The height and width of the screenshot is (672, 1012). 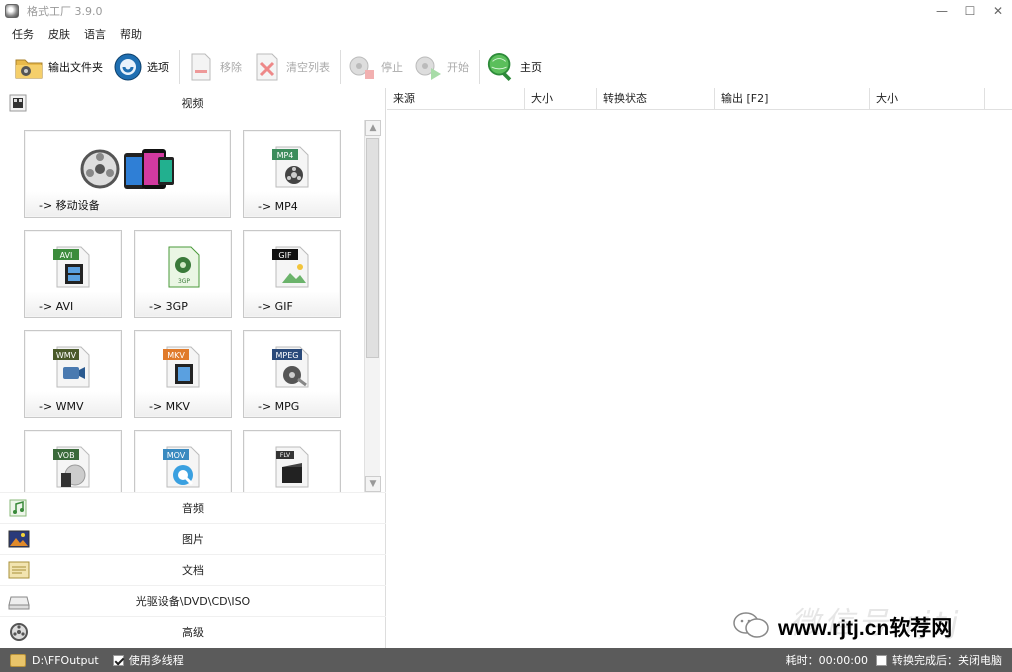 I want to click on options-gear-icon, so click(x=128, y=67).